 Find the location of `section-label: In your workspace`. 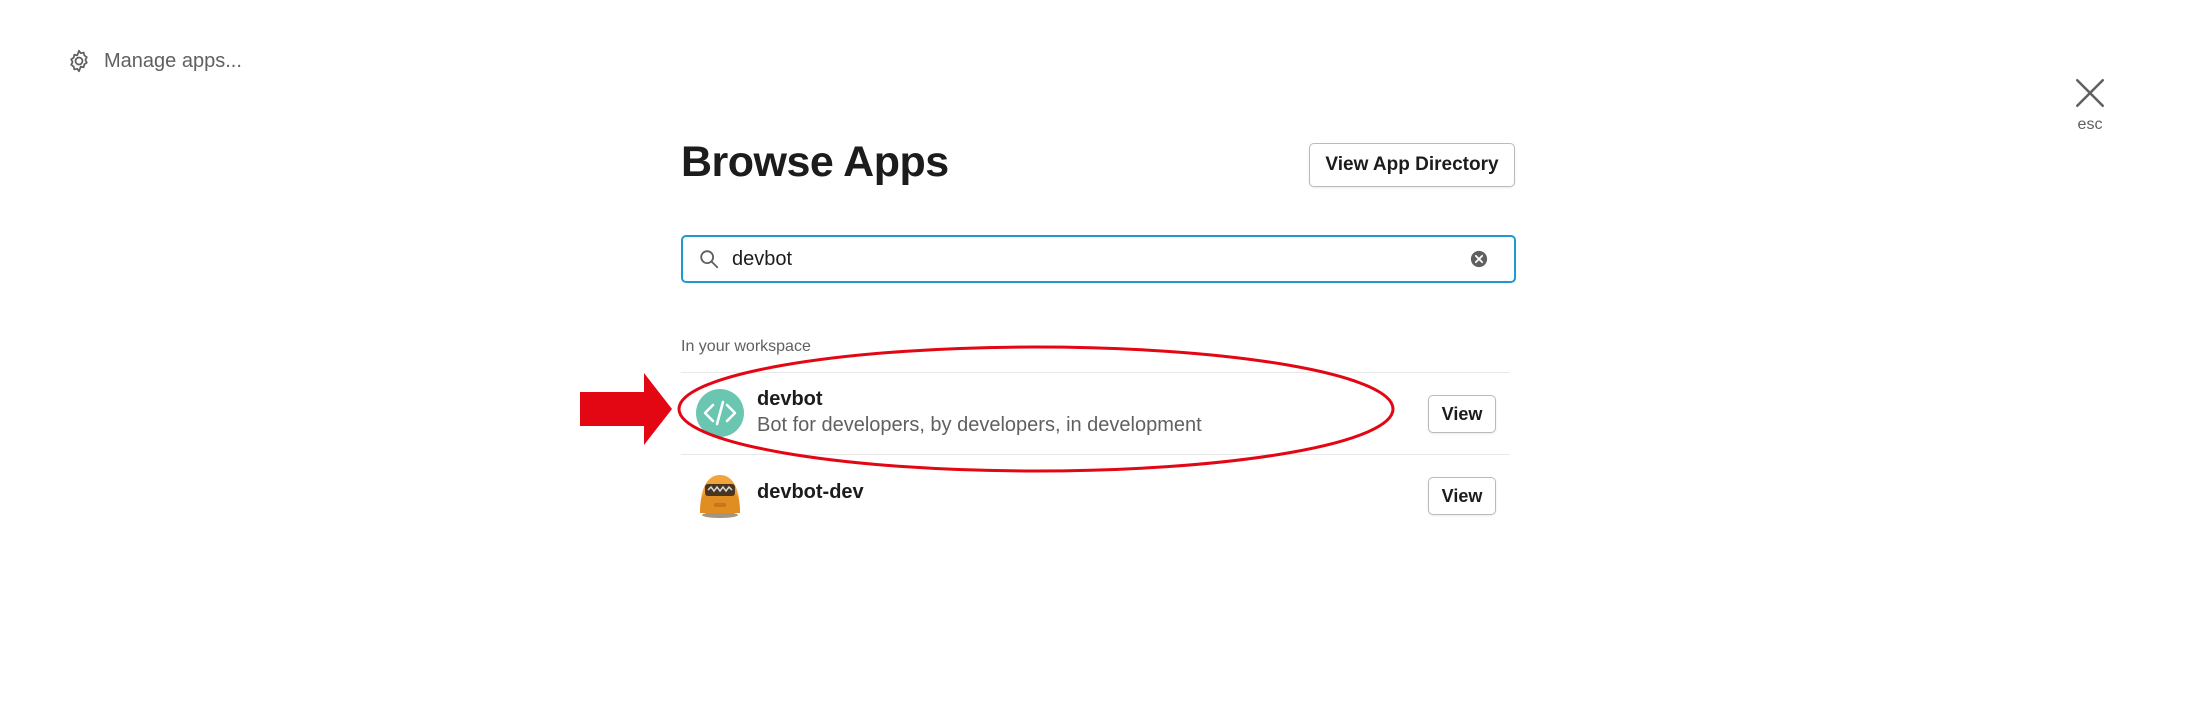

section-label: In your workspace is located at coordinates (746, 346).